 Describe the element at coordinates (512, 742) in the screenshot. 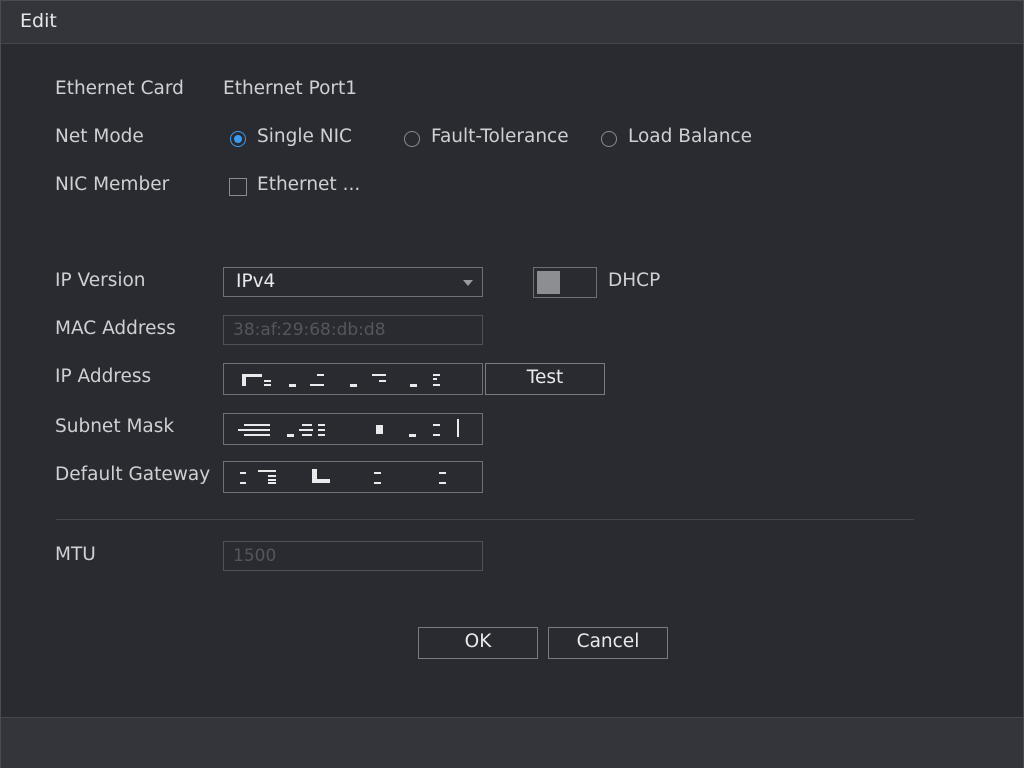

I see `dialog-footer` at that location.